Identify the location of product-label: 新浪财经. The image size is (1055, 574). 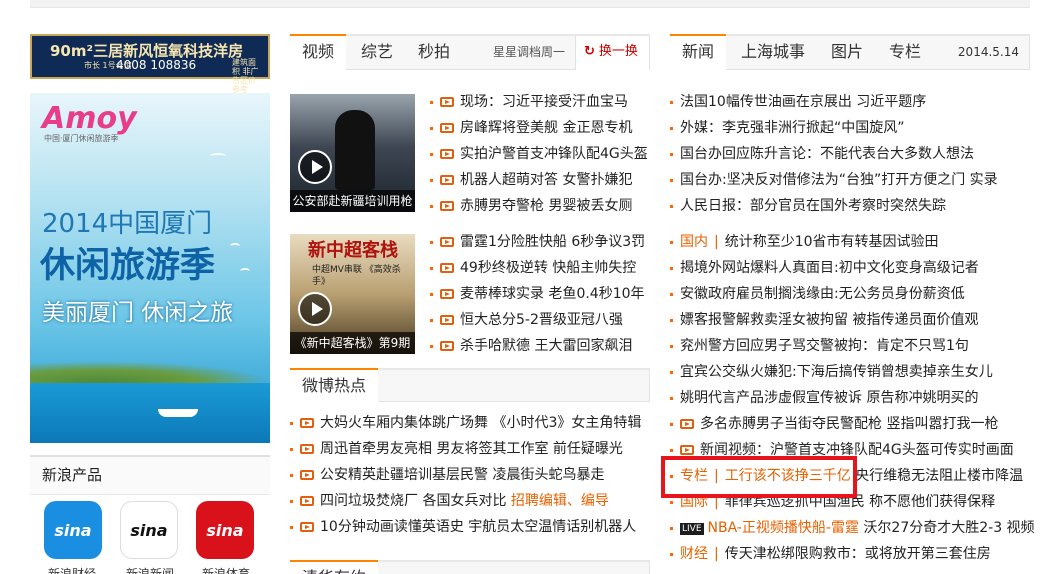
(72, 569).